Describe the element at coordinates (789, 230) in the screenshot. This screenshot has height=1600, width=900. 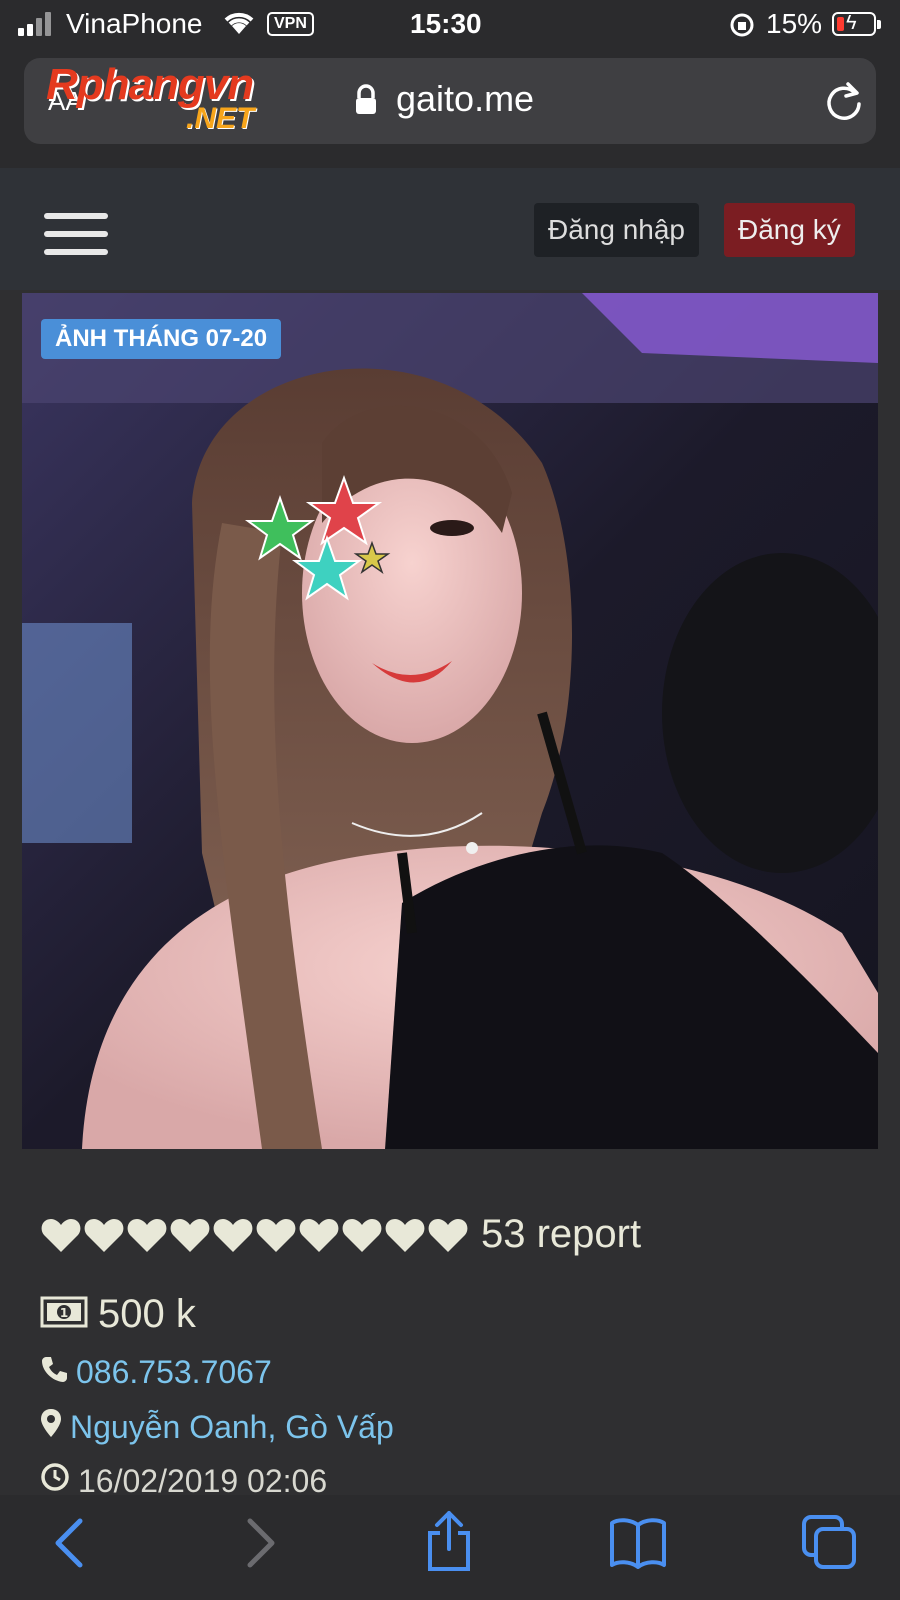
I see `register-button: Đăng ký` at that location.